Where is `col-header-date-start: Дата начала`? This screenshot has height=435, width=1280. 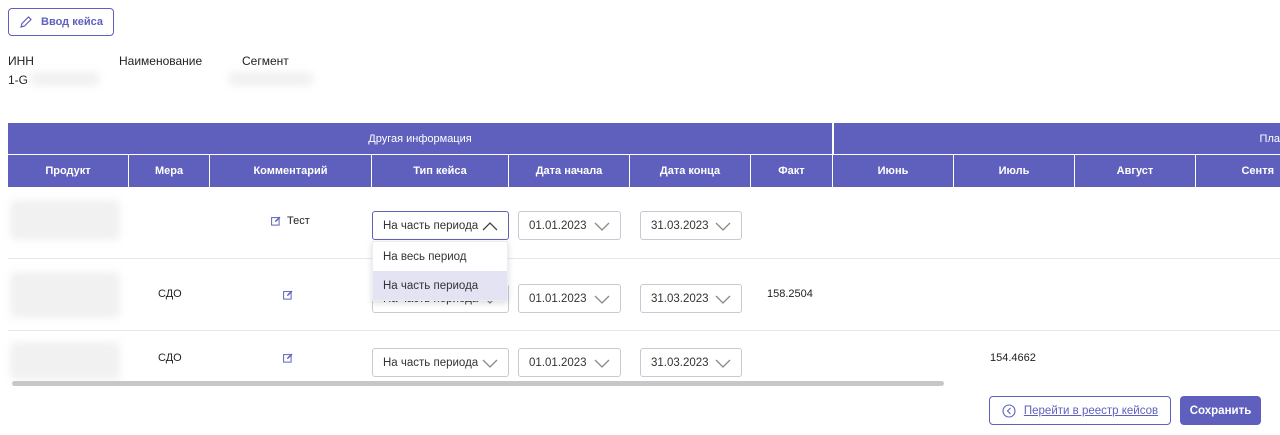 col-header-date-start: Дата начала is located at coordinates (569, 171).